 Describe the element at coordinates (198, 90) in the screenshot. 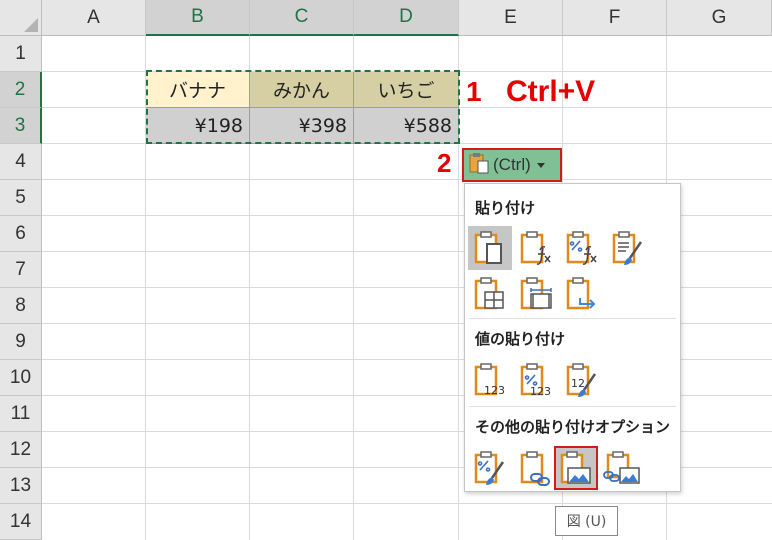

I see `cell-b2: バナナ` at that location.